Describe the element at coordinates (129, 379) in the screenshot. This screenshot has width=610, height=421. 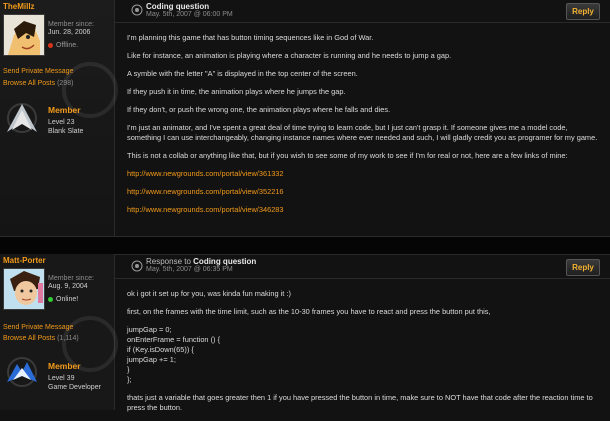
I see `code-line: };` at that location.